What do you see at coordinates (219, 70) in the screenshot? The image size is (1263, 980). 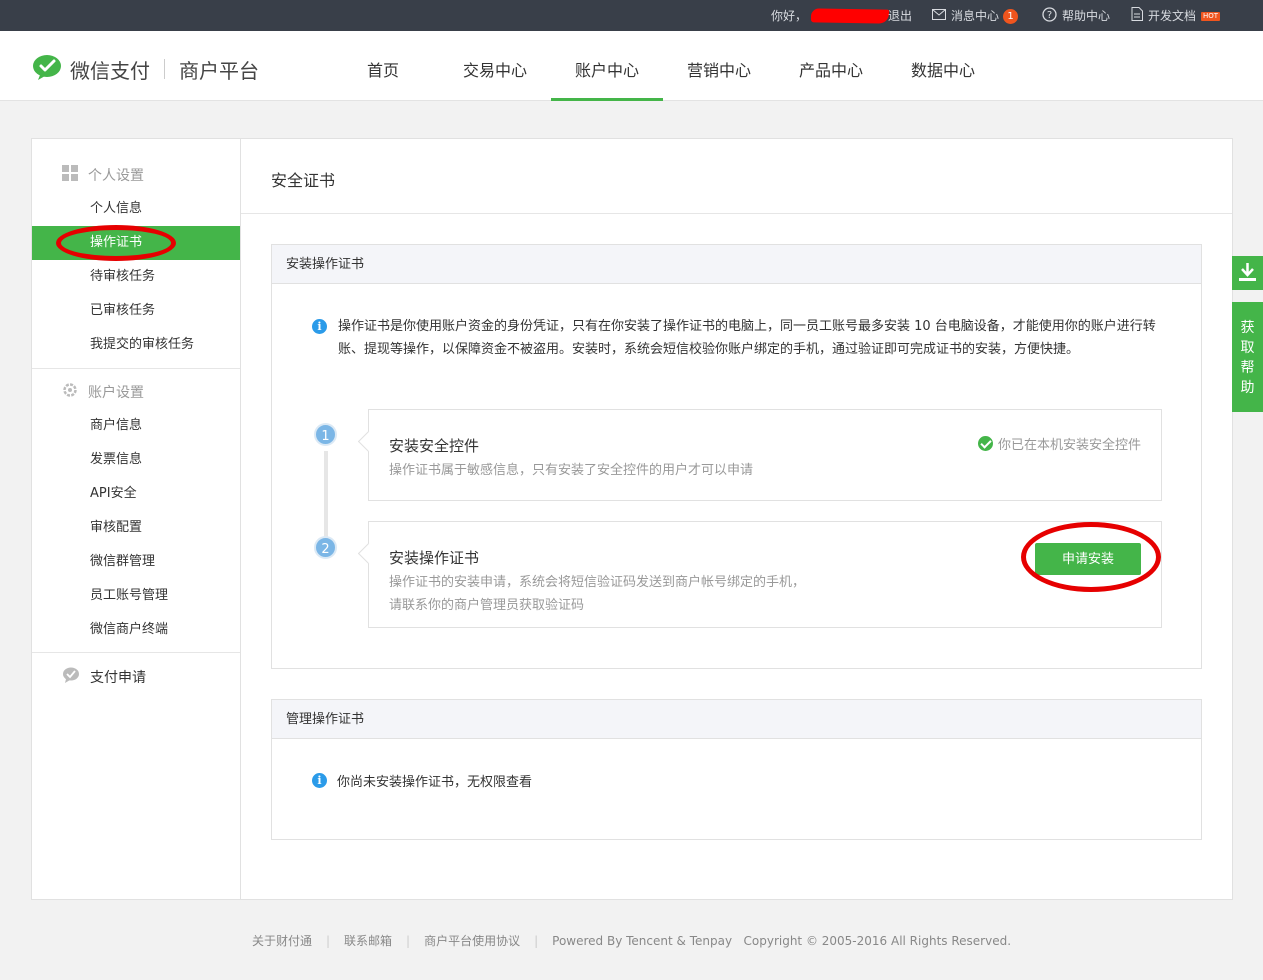 I see `platform-name: 商户平台` at bounding box center [219, 70].